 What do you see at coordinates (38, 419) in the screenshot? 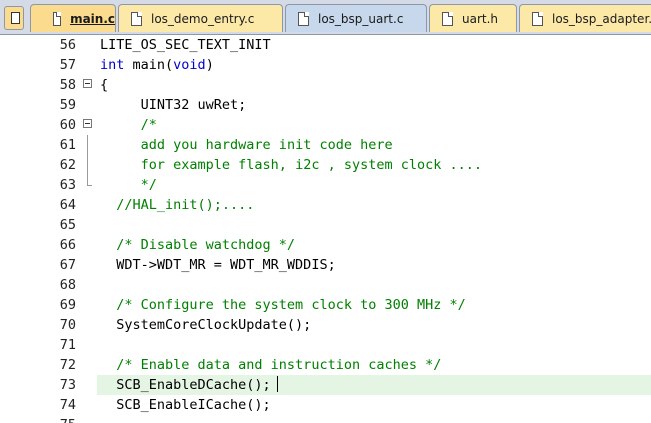
I see `line-number: 75` at bounding box center [38, 419].